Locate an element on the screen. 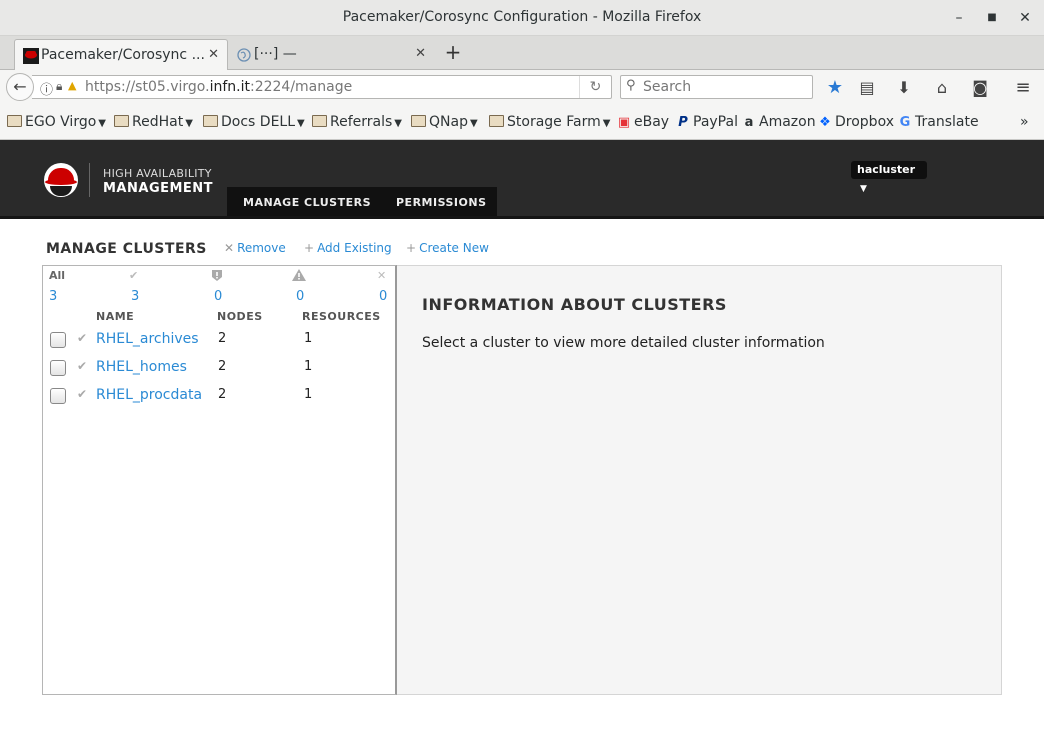  page-title: MANAGE CLUSTERS is located at coordinates (126, 249).